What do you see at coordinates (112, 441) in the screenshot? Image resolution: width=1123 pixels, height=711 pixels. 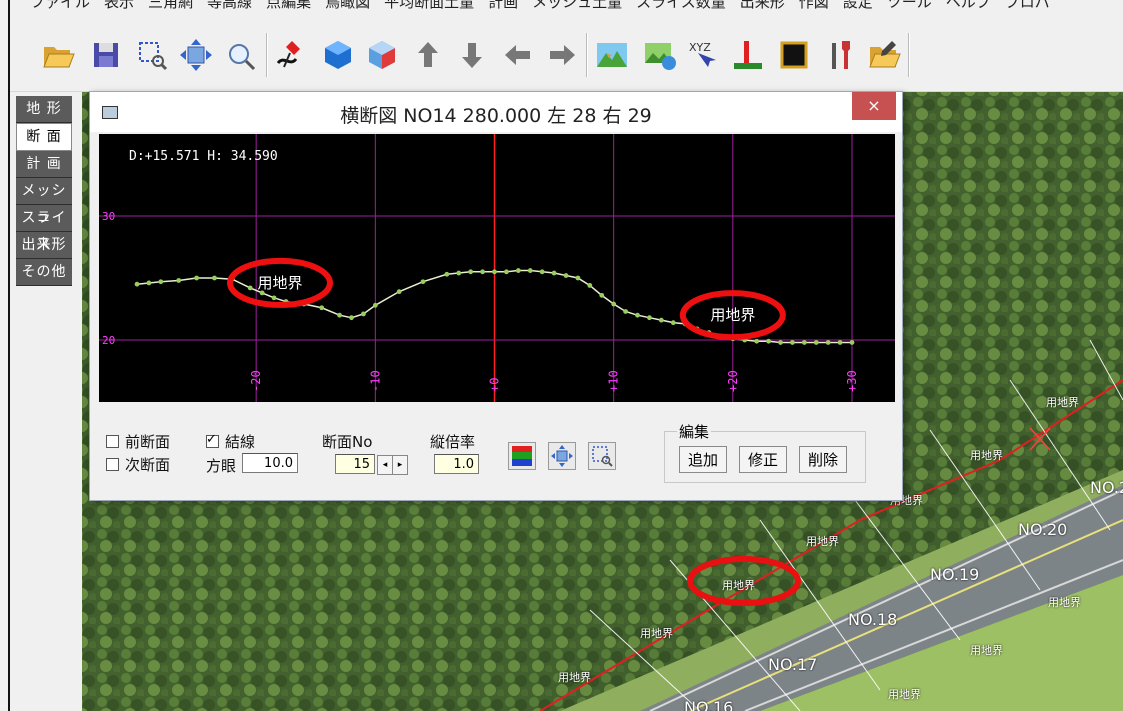 I see `prev-section-check` at bounding box center [112, 441].